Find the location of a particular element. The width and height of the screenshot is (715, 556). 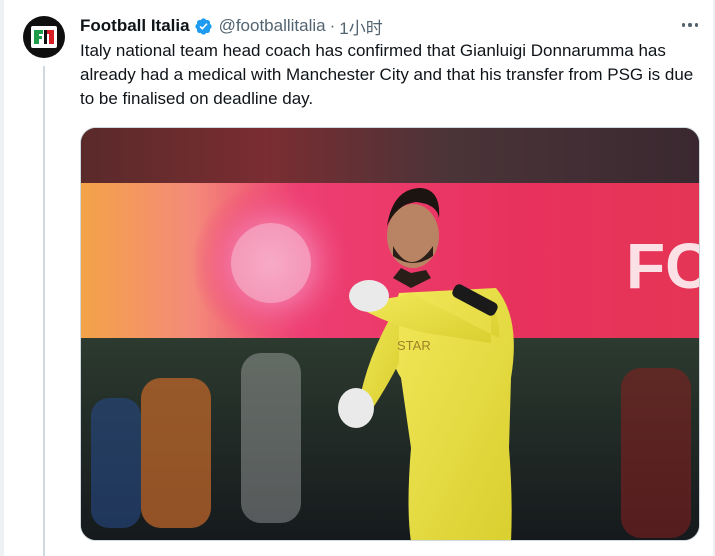

verified-badge-icon is located at coordinates (203, 26).